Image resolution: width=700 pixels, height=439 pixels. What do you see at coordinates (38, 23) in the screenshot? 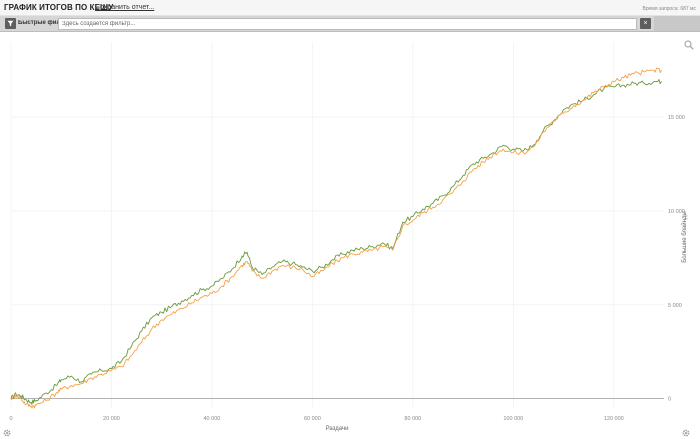
I see `quick-filters-label: Быстрые фильтры` at bounding box center [38, 23].